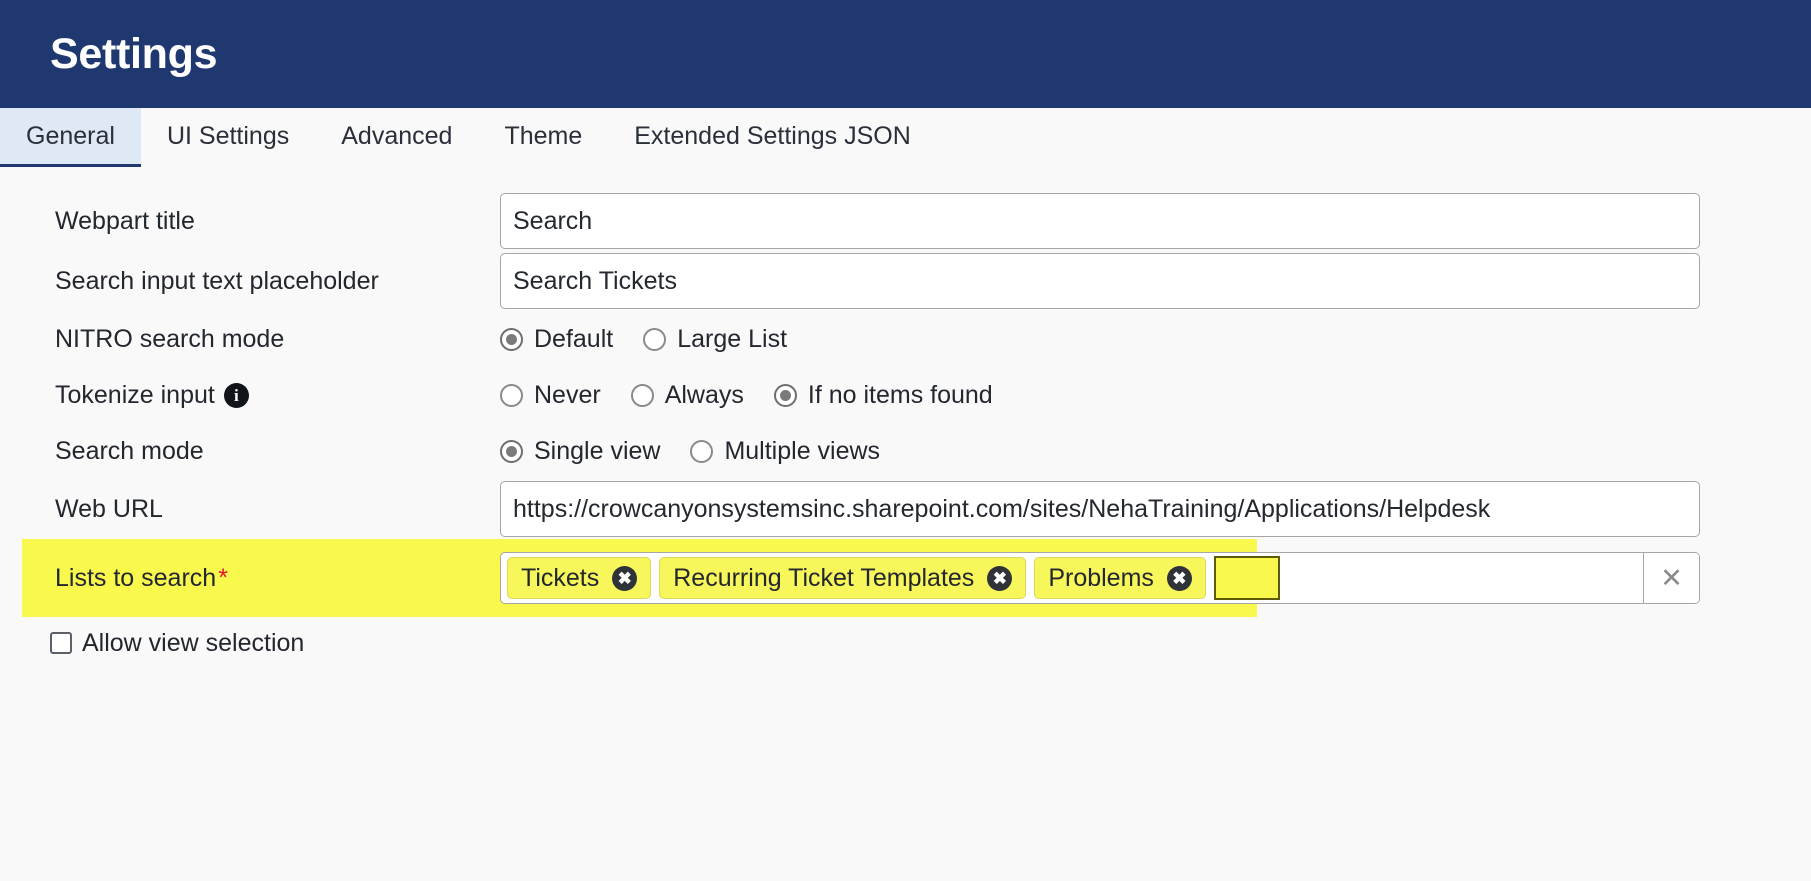 The width and height of the screenshot is (1811, 881). What do you see at coordinates (1671, 578) in the screenshot?
I see `clear-all-icon: ✕` at bounding box center [1671, 578].